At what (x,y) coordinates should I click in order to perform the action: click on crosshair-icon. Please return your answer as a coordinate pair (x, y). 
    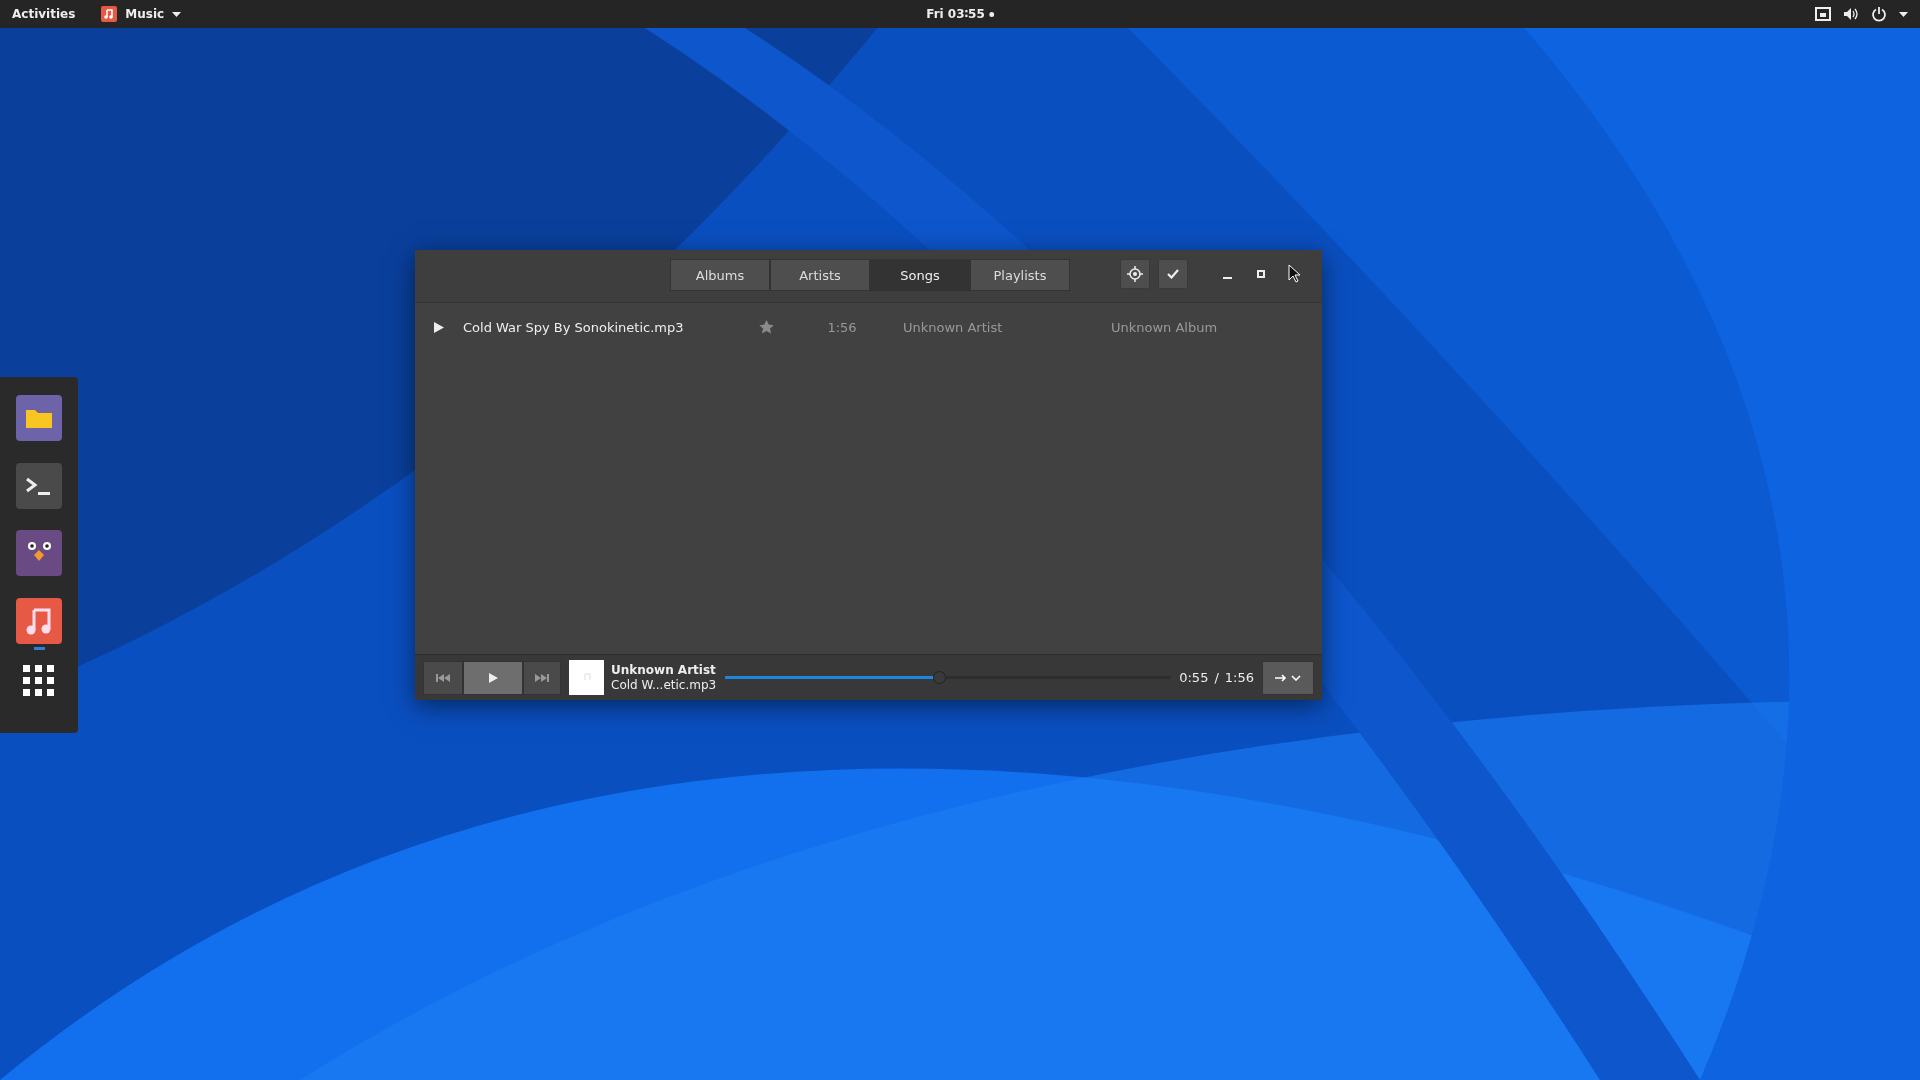
    Looking at the image, I should click on (1135, 274).